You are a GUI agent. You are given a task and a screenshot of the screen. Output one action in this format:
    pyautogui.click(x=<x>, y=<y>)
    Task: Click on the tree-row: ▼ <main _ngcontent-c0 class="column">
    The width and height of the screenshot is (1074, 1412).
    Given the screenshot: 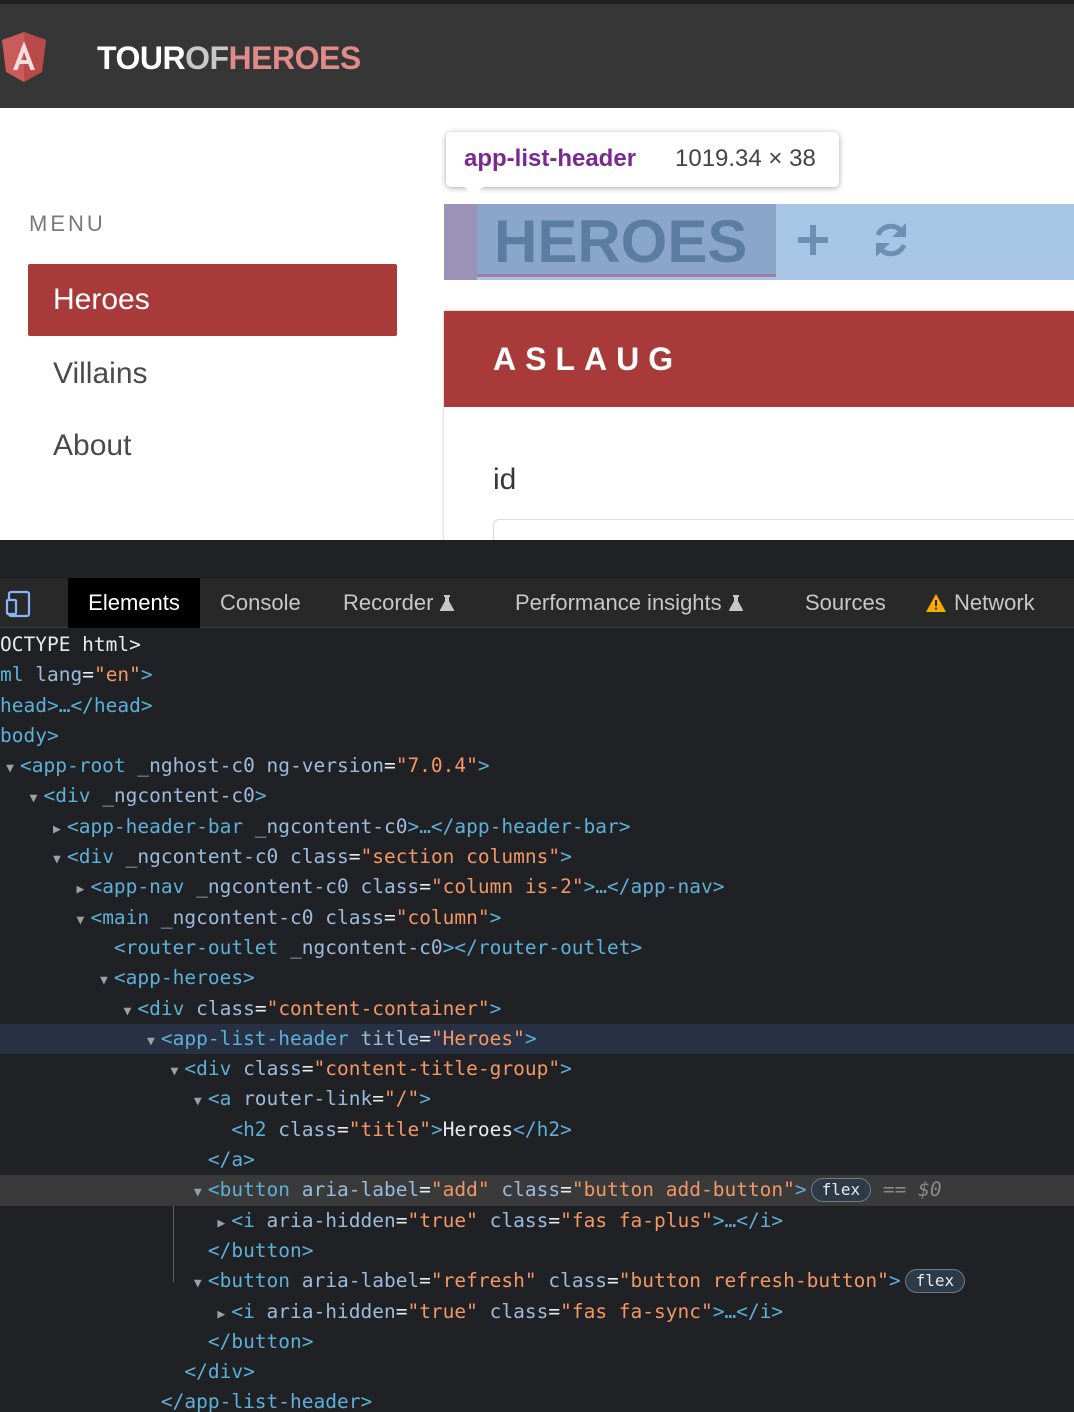 What is the action you would take?
    pyautogui.click(x=537, y=918)
    